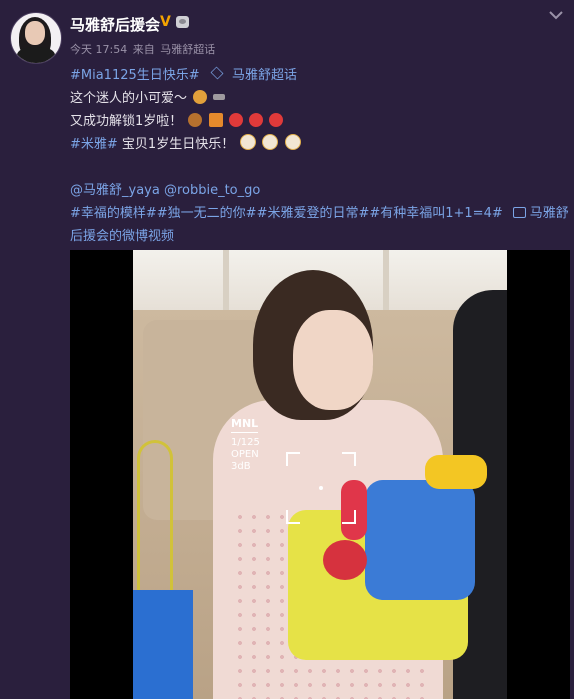  Describe the element at coordinates (163, 644) in the screenshot. I see `scene-bead-toy` at that location.